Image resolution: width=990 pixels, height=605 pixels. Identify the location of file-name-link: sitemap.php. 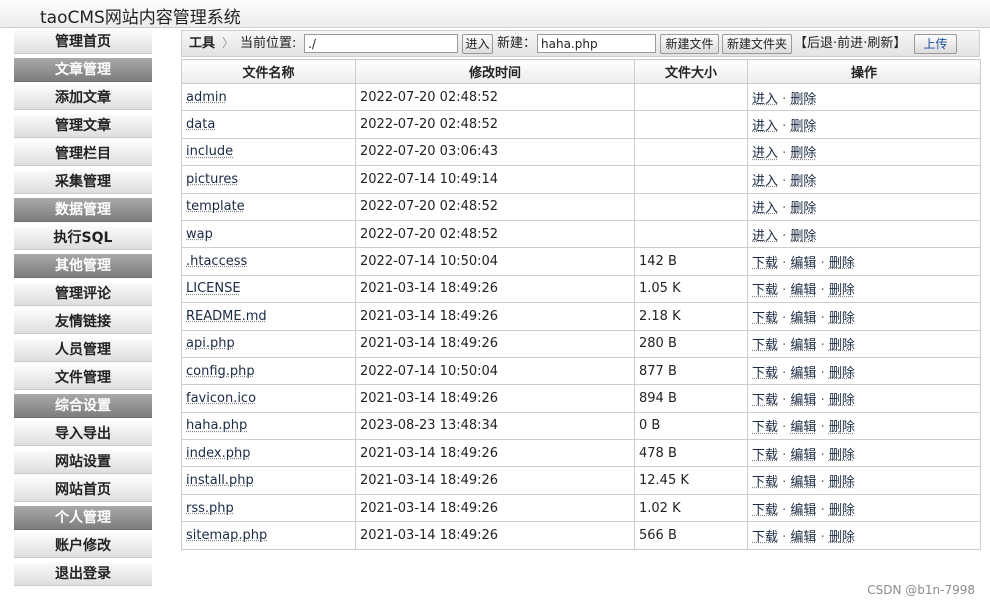
(226, 535).